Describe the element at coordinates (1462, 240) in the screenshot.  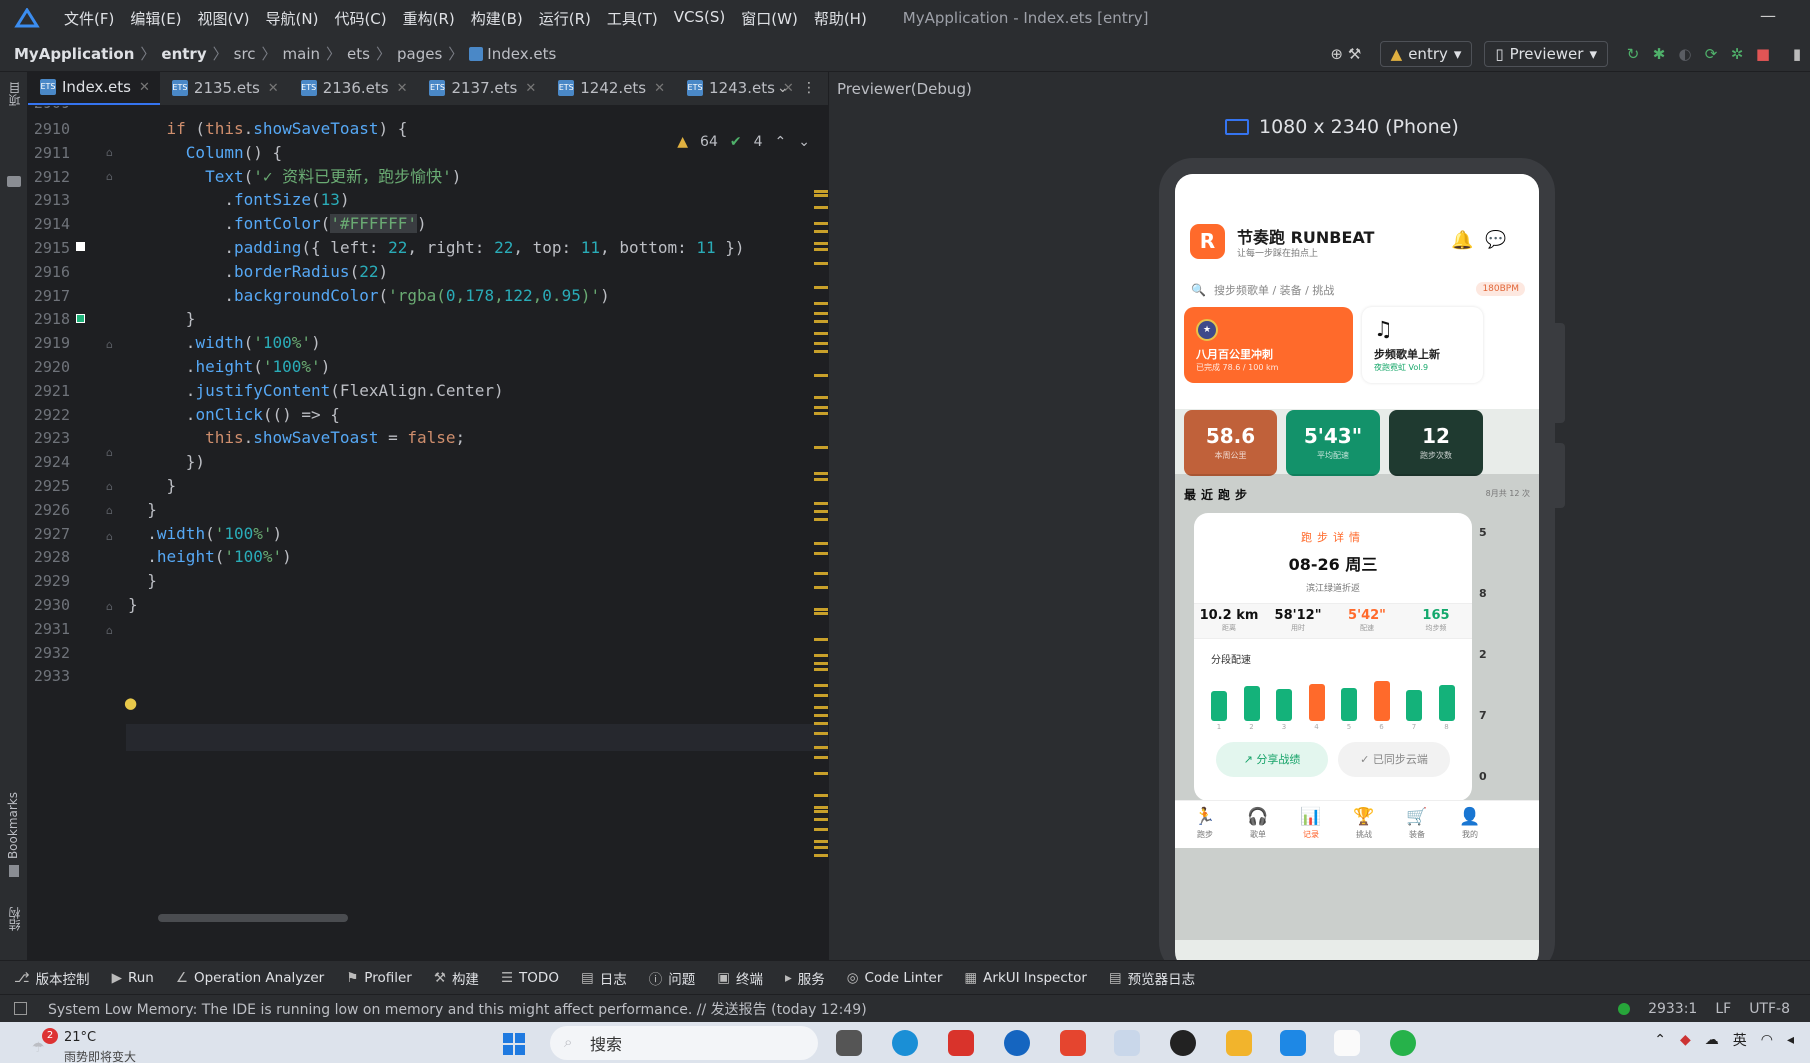
I see `bell-icon: 🔔` at that location.